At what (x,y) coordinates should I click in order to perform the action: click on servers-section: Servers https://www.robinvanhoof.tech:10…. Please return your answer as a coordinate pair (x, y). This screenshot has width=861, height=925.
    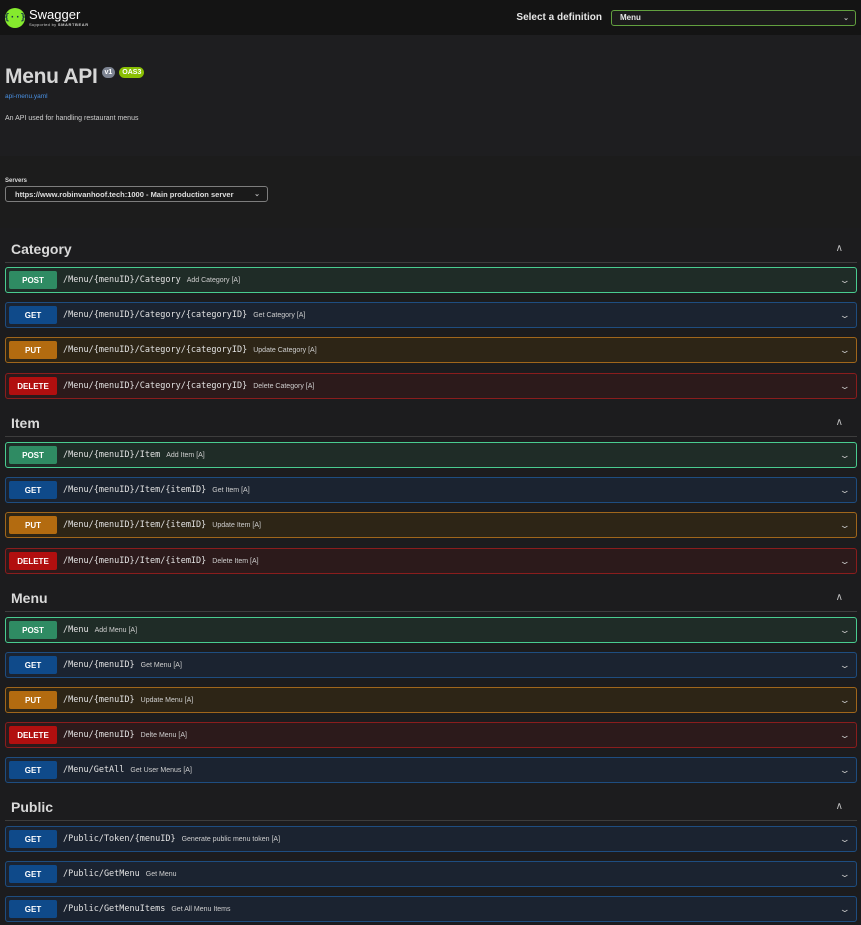
    Looking at the image, I should click on (430, 192).